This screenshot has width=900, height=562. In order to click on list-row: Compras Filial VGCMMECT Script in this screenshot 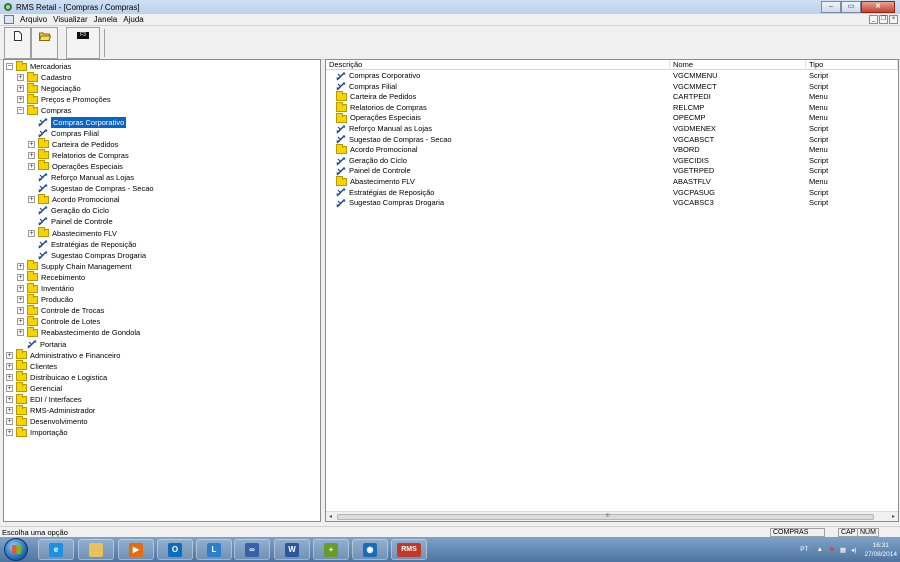, I will do `click(612, 87)`.